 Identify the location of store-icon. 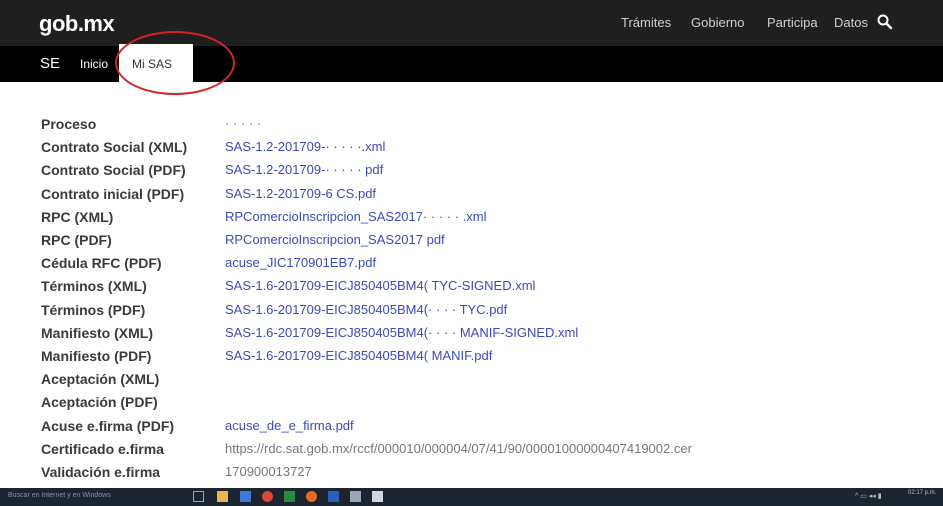
(245, 496).